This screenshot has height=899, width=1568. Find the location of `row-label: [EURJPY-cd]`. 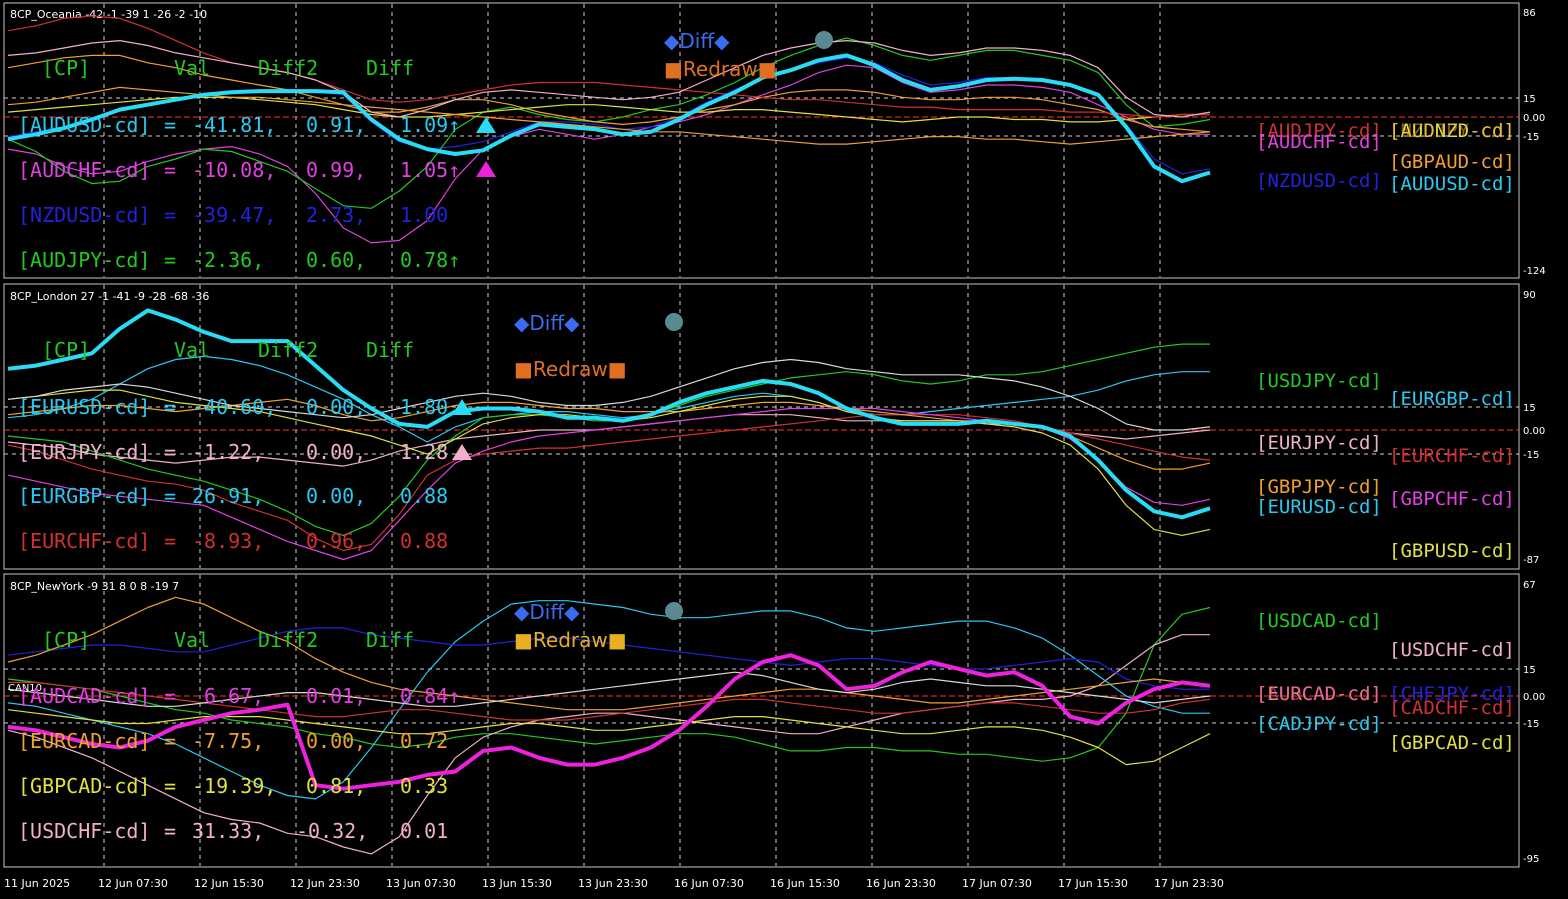

row-label: [EURJPY-cd] is located at coordinates (84, 452).